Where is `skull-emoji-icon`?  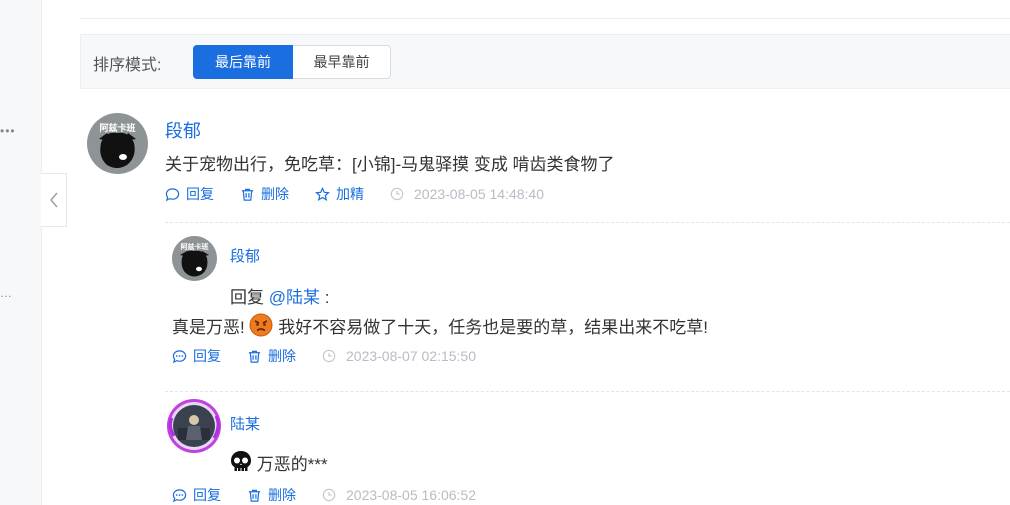 skull-emoji-icon is located at coordinates (241, 461).